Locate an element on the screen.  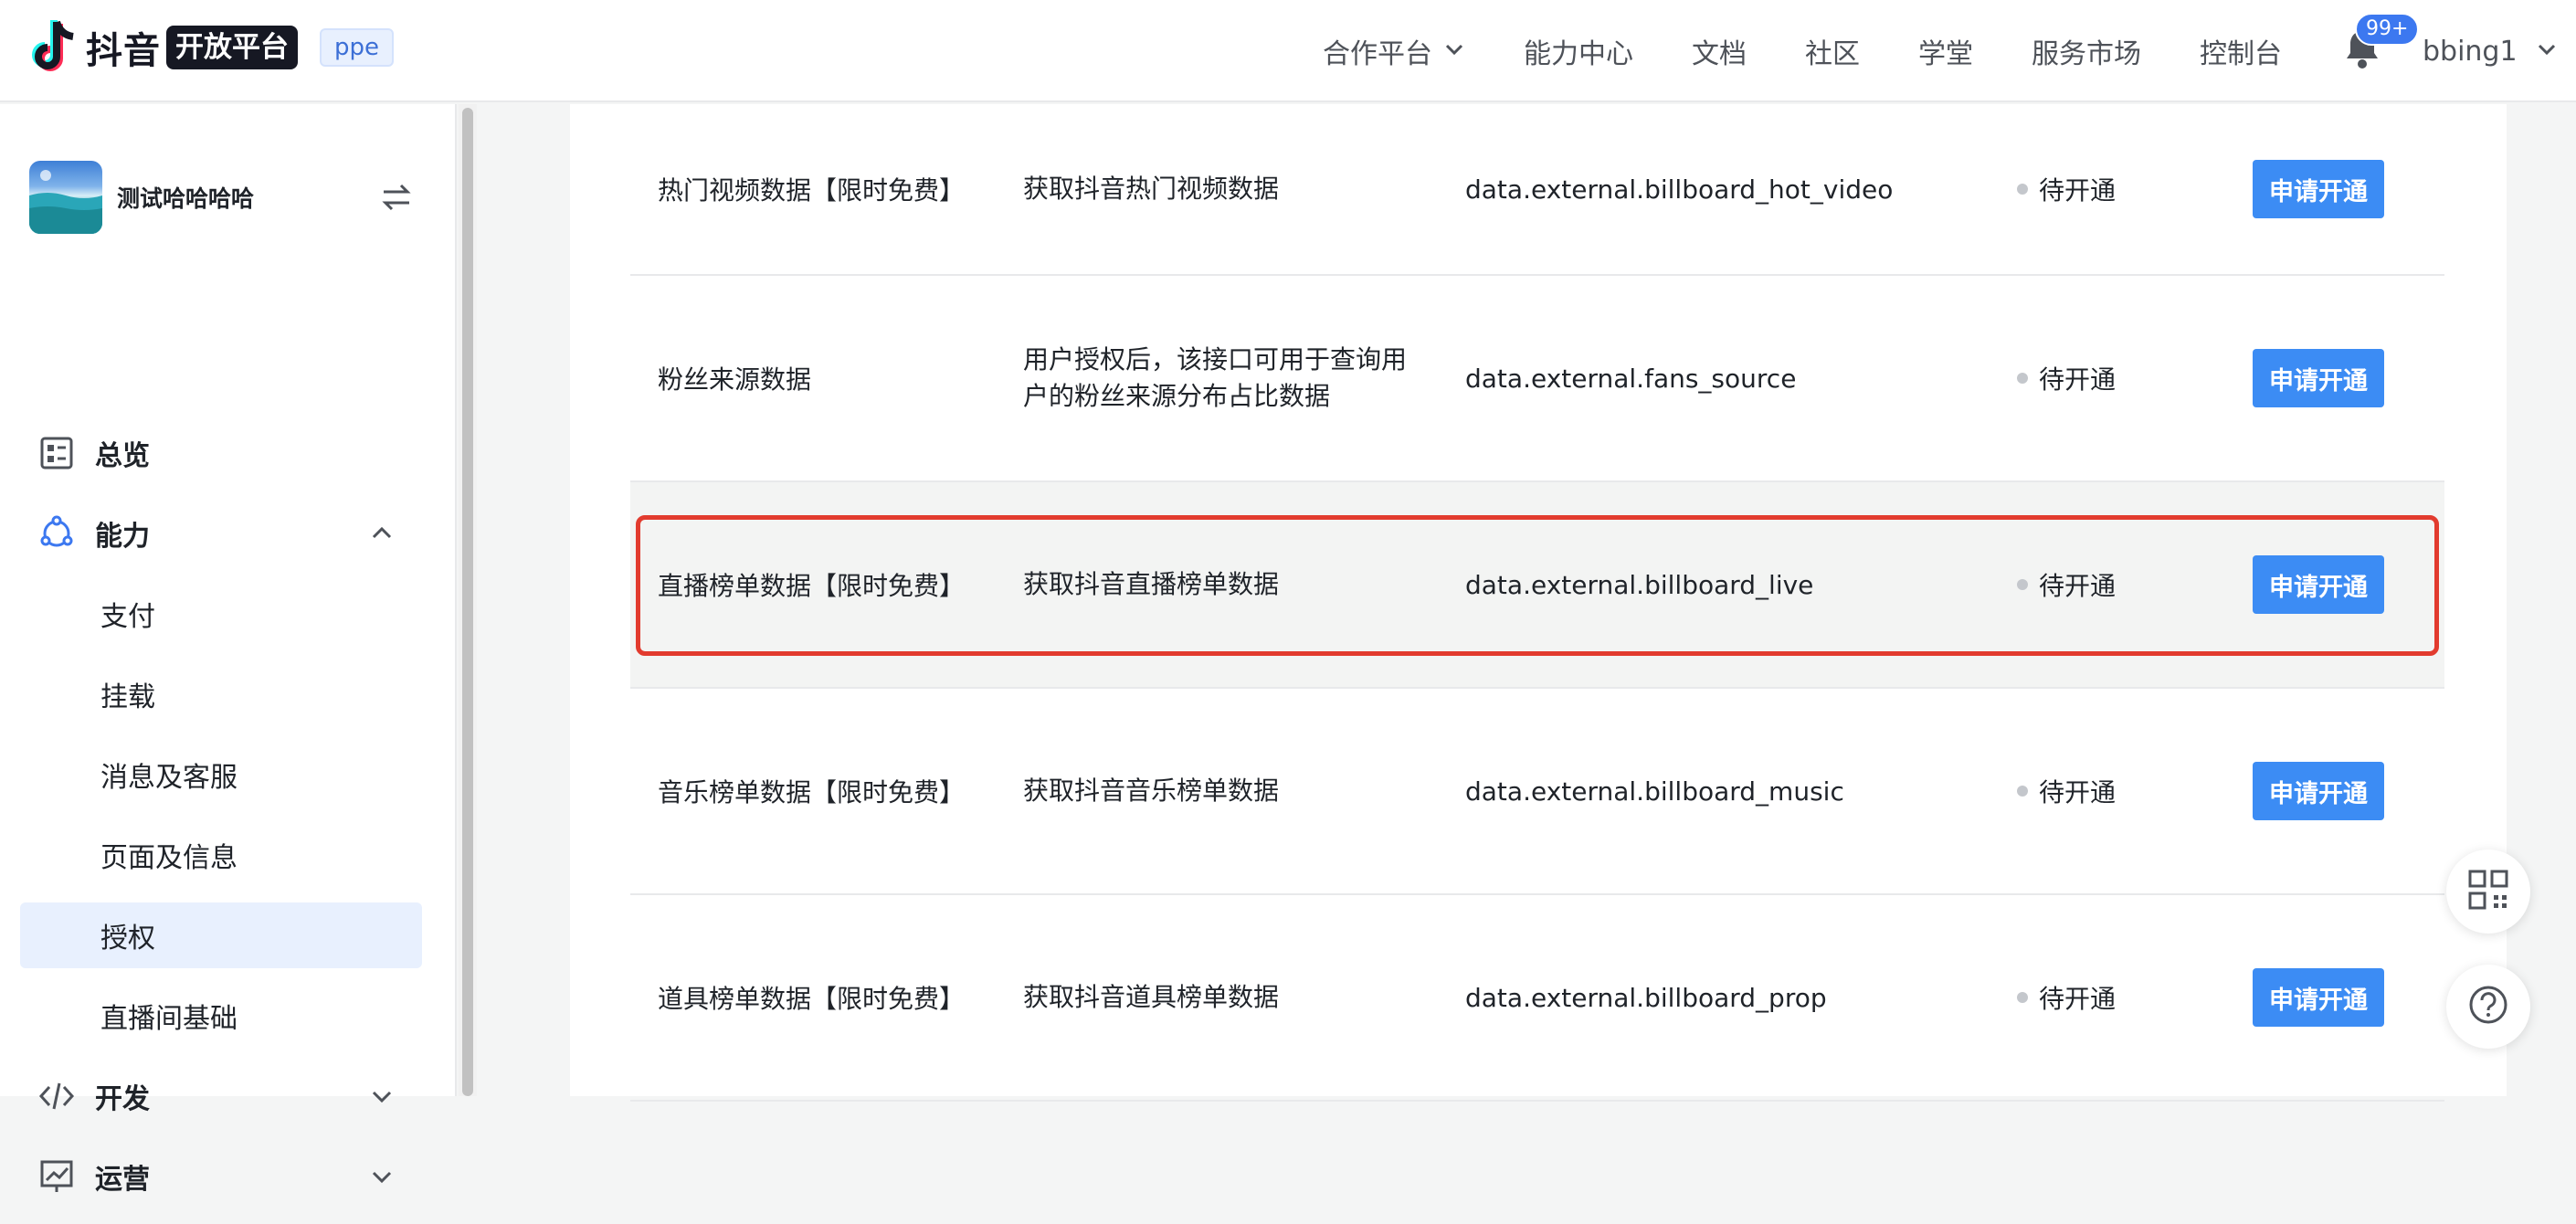
user-menu: bbing1 is located at coordinates (2490, 51).